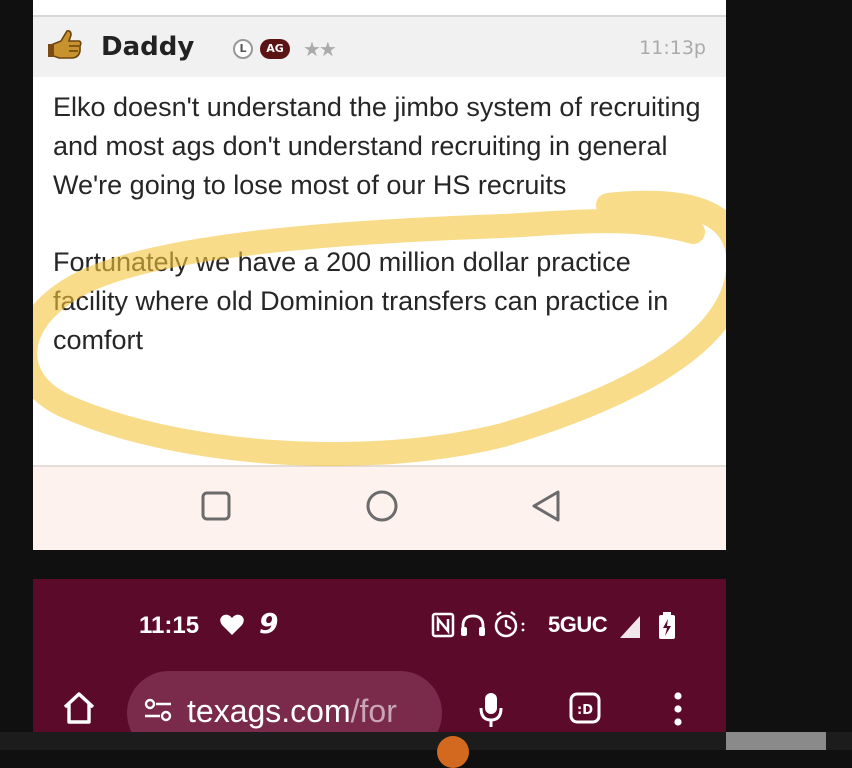 This screenshot has height=768, width=852. Describe the element at coordinates (473, 625) in the screenshot. I see `headphones-icon` at that location.